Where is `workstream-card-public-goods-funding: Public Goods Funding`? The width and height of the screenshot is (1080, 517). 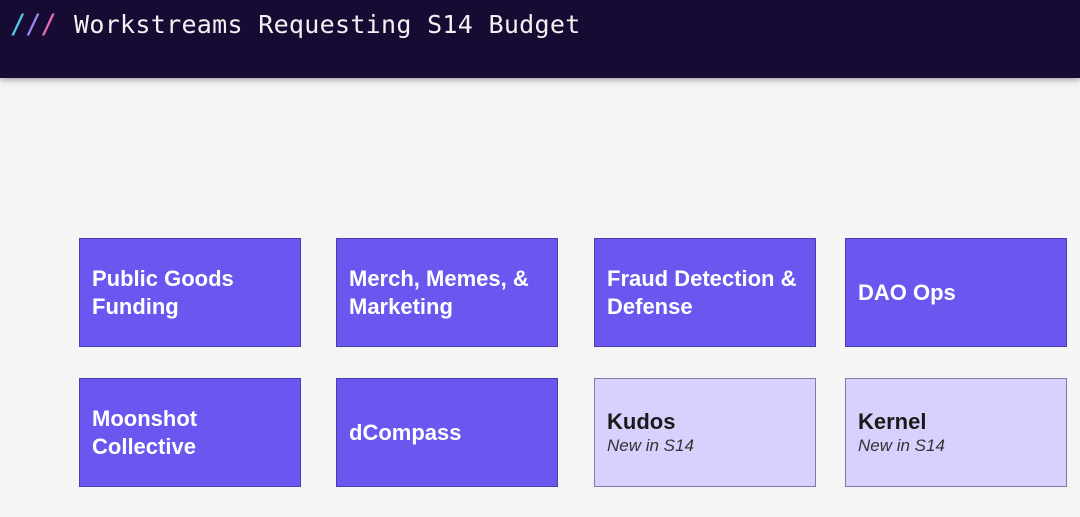 workstream-card-public-goods-funding: Public Goods Funding is located at coordinates (190, 292).